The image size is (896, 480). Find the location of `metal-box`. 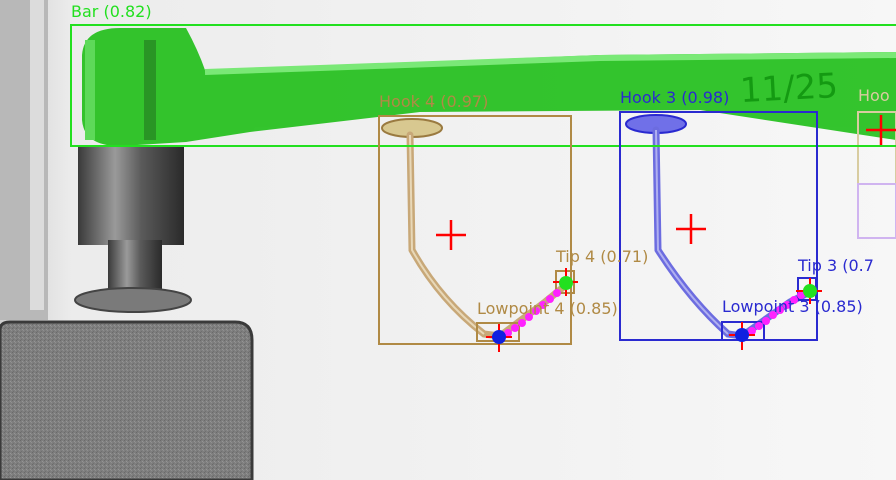

metal-box is located at coordinates (127, 400).